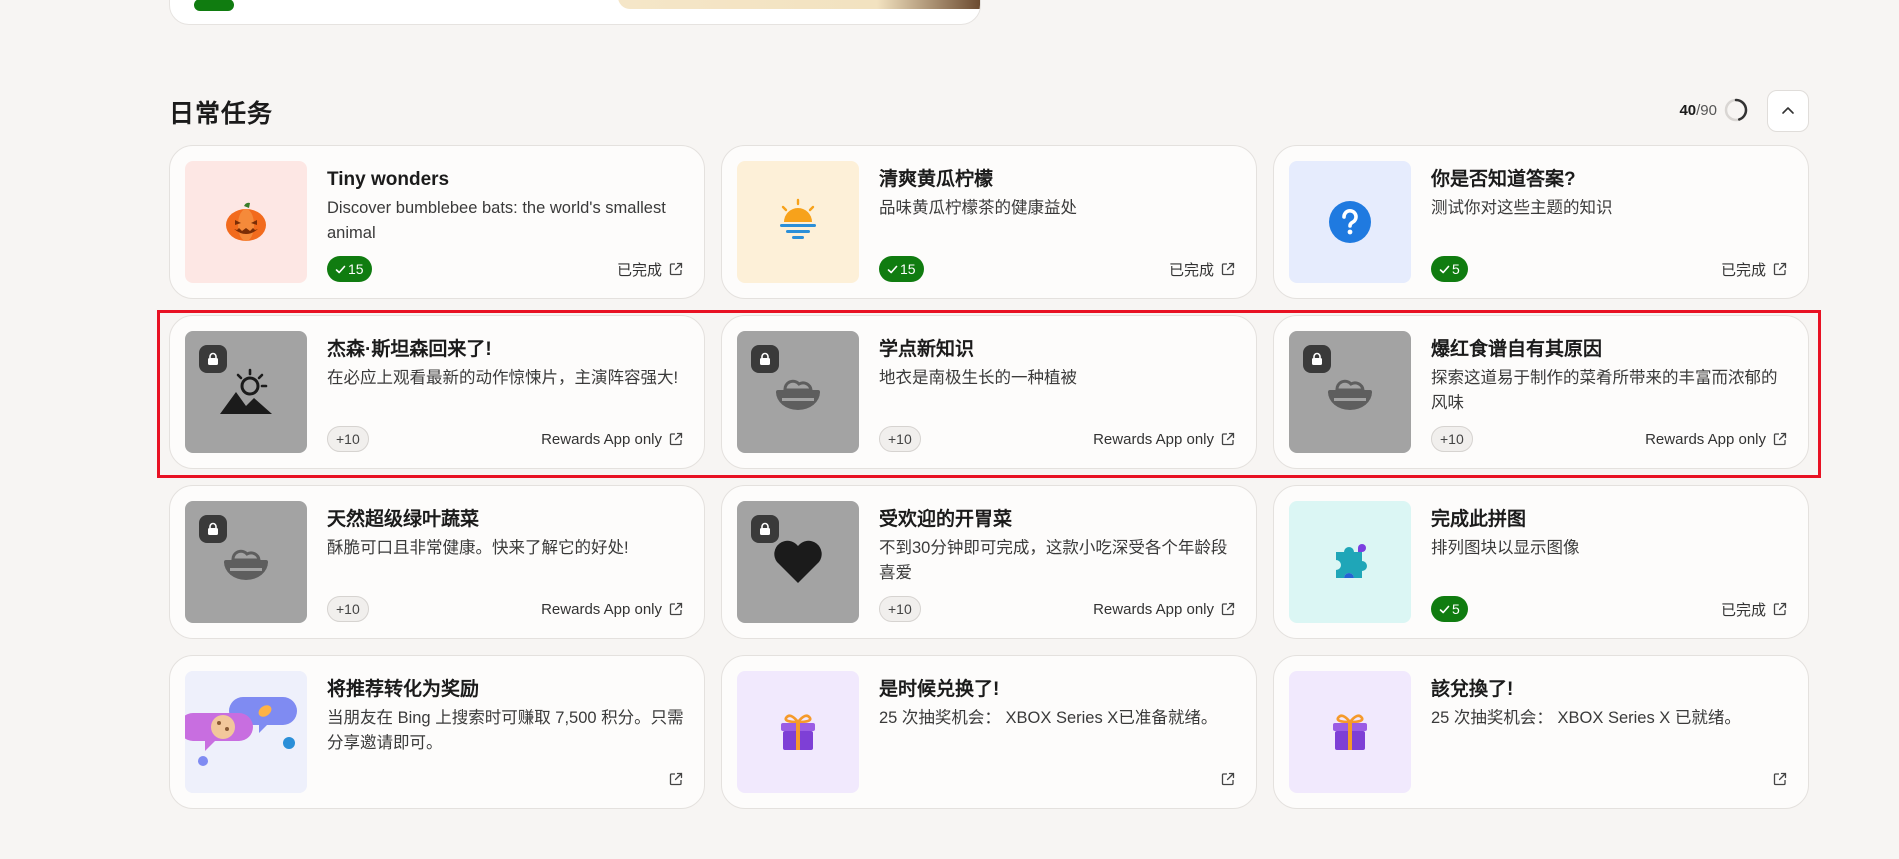 Image resolution: width=1899 pixels, height=859 pixels. I want to click on pumpkin-icon, so click(246, 221).